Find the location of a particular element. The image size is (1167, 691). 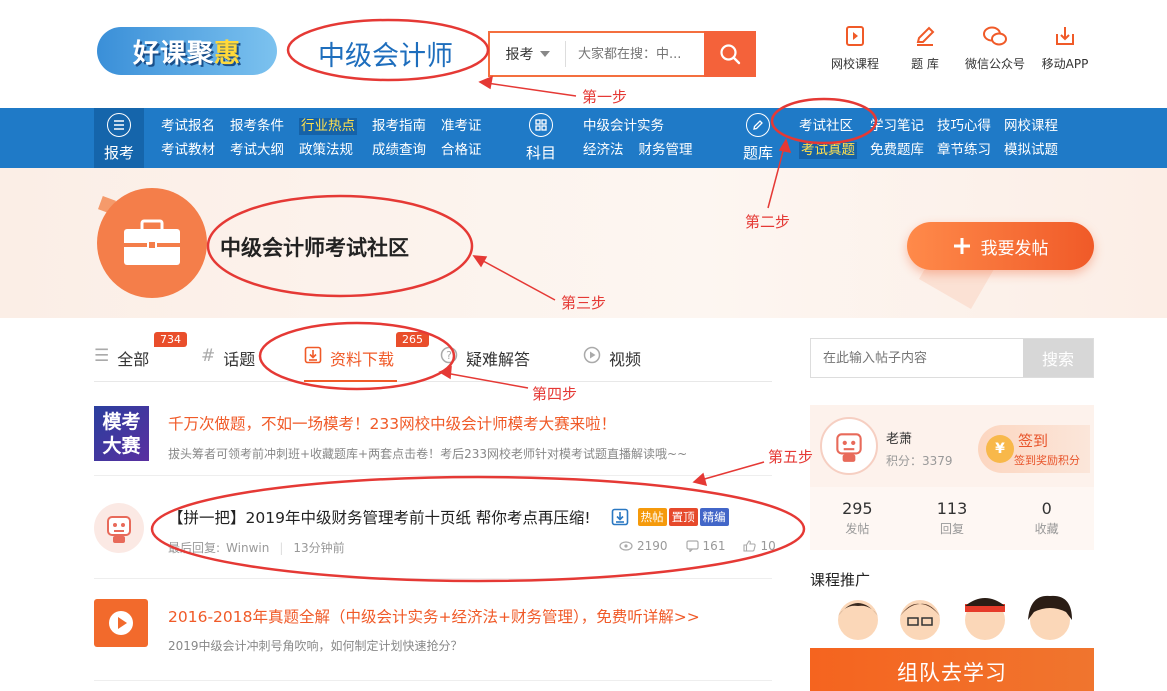

annotation-step-2: 第二步 is located at coordinates (768, 222).